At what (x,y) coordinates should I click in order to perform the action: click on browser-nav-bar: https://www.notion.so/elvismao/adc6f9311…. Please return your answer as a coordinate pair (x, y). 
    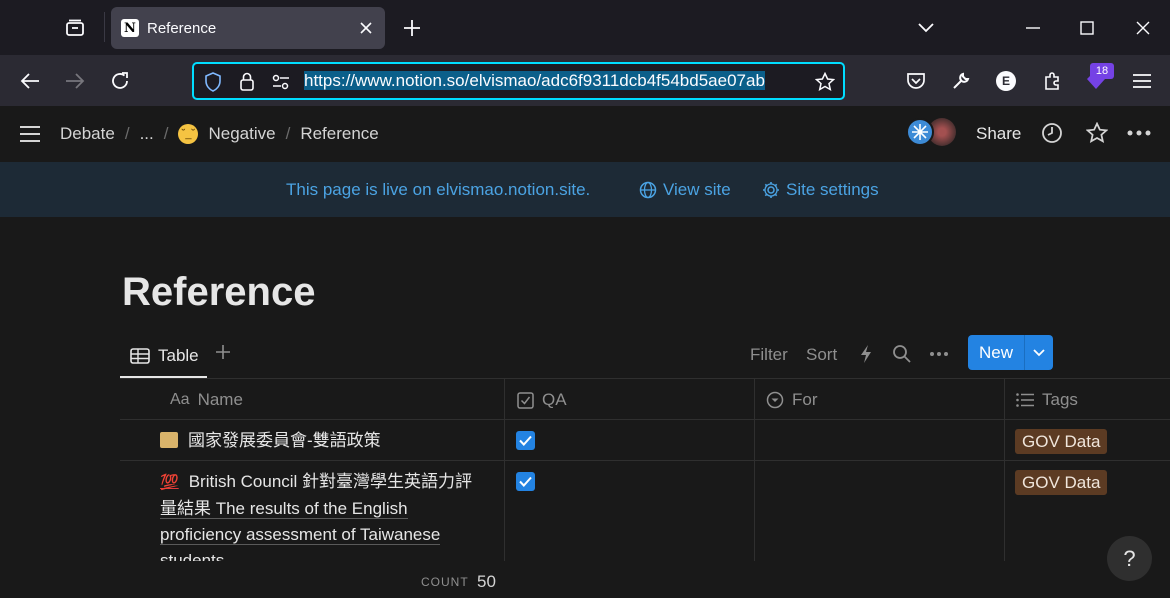
    Looking at the image, I should click on (585, 80).